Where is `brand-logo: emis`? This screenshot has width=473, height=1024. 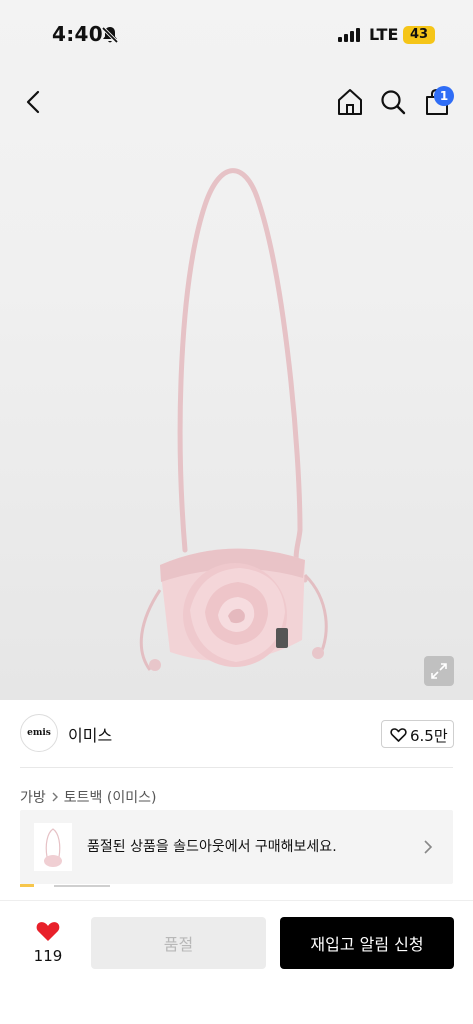 brand-logo: emis is located at coordinates (39, 733).